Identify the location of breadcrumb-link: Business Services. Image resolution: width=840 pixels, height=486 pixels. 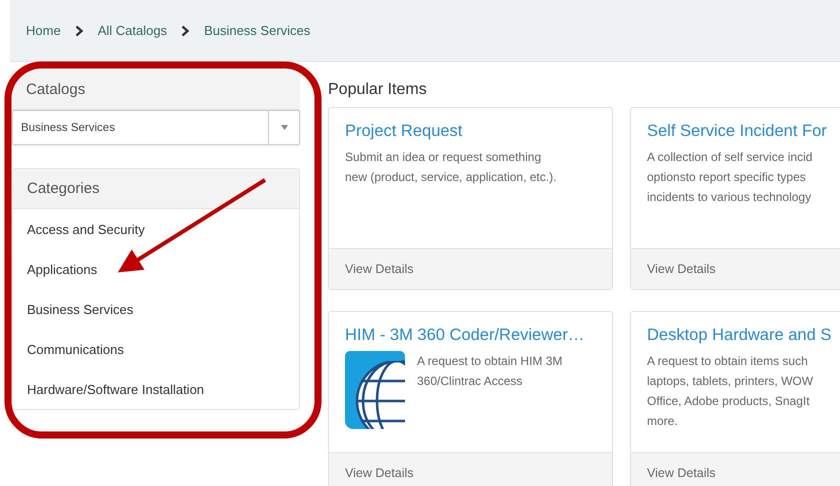
(257, 30).